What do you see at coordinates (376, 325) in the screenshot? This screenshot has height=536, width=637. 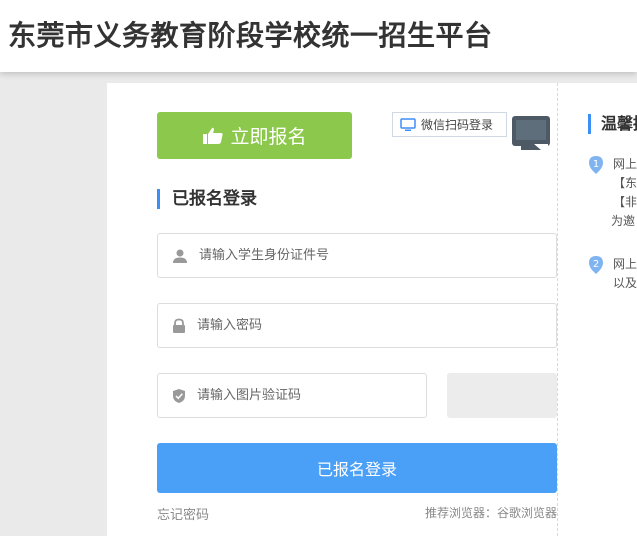 I see `password-input` at bounding box center [376, 325].